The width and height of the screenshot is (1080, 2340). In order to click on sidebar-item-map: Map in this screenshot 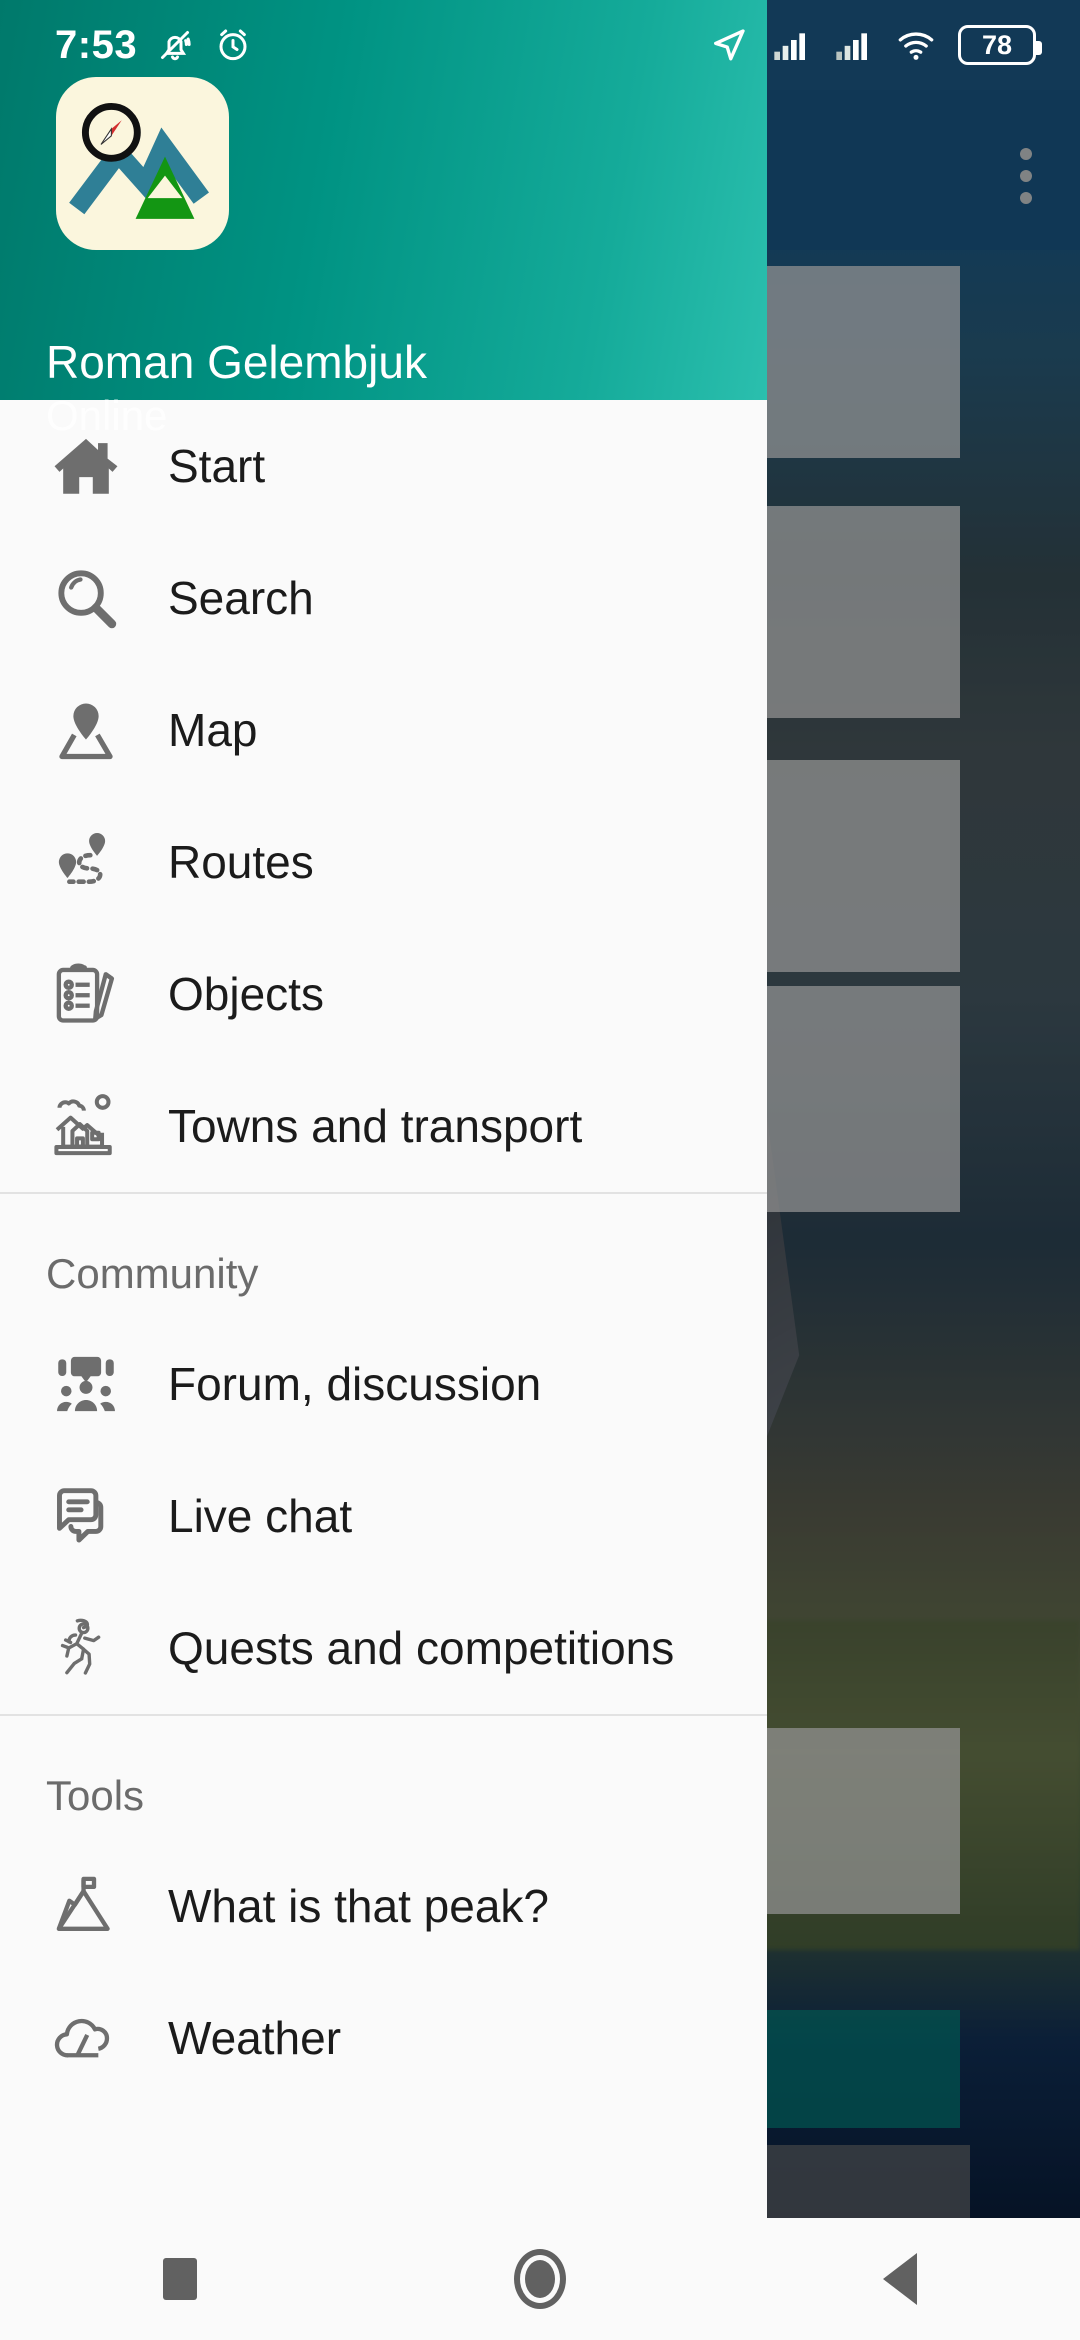, I will do `click(383, 730)`.